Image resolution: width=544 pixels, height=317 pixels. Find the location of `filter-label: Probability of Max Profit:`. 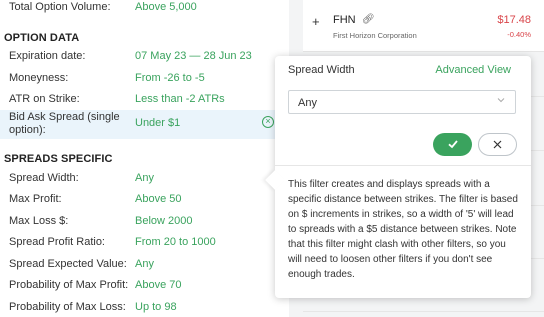

filter-label: Probability of Max Profit: is located at coordinates (69, 285).